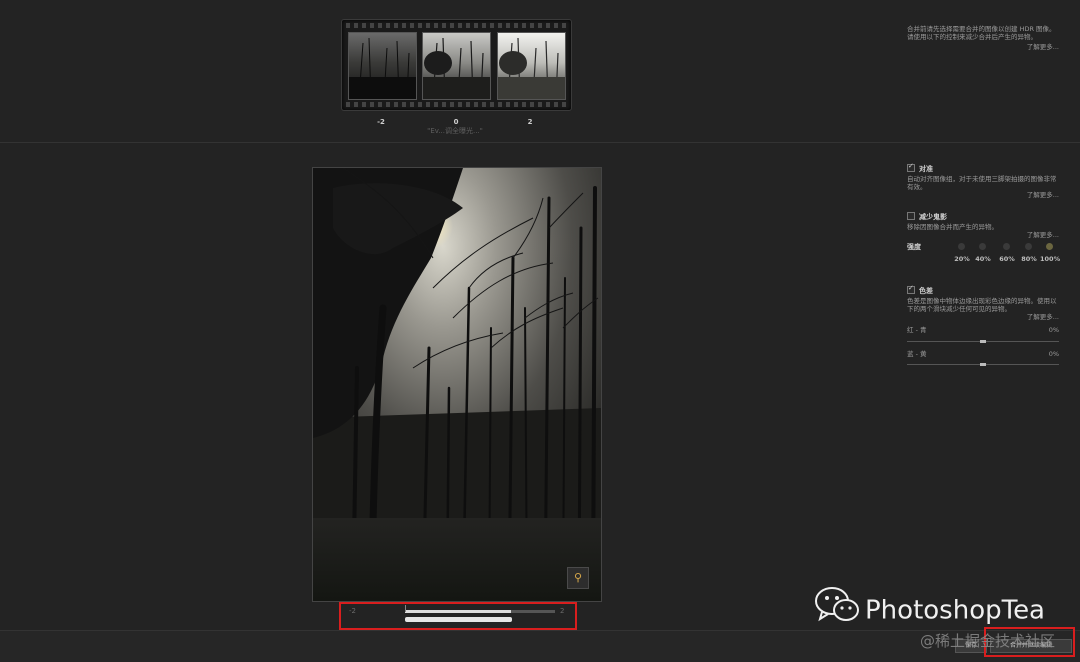 The image size is (1080, 662). Describe the element at coordinates (983, 167) in the screenshot. I see `align-header: 对准` at that location.